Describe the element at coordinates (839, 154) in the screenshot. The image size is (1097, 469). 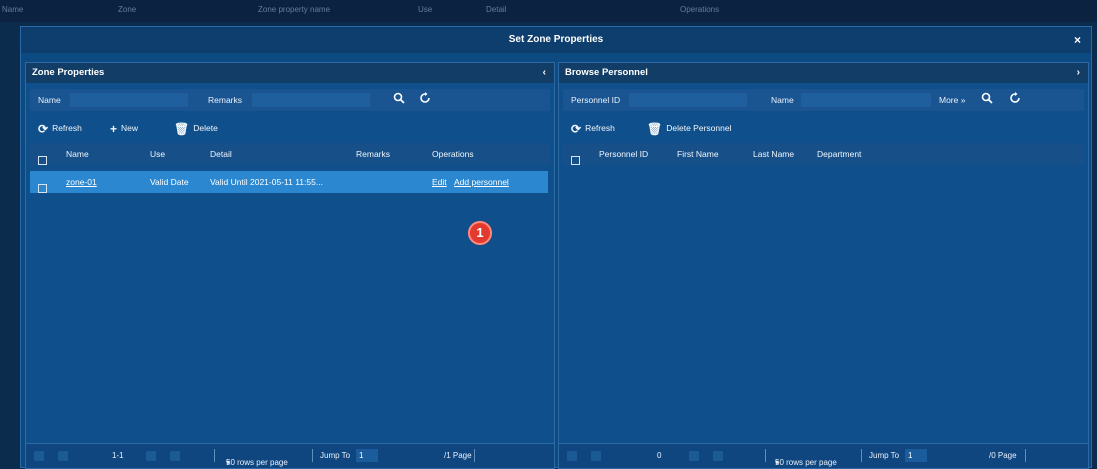
I see `col-department: Department` at that location.